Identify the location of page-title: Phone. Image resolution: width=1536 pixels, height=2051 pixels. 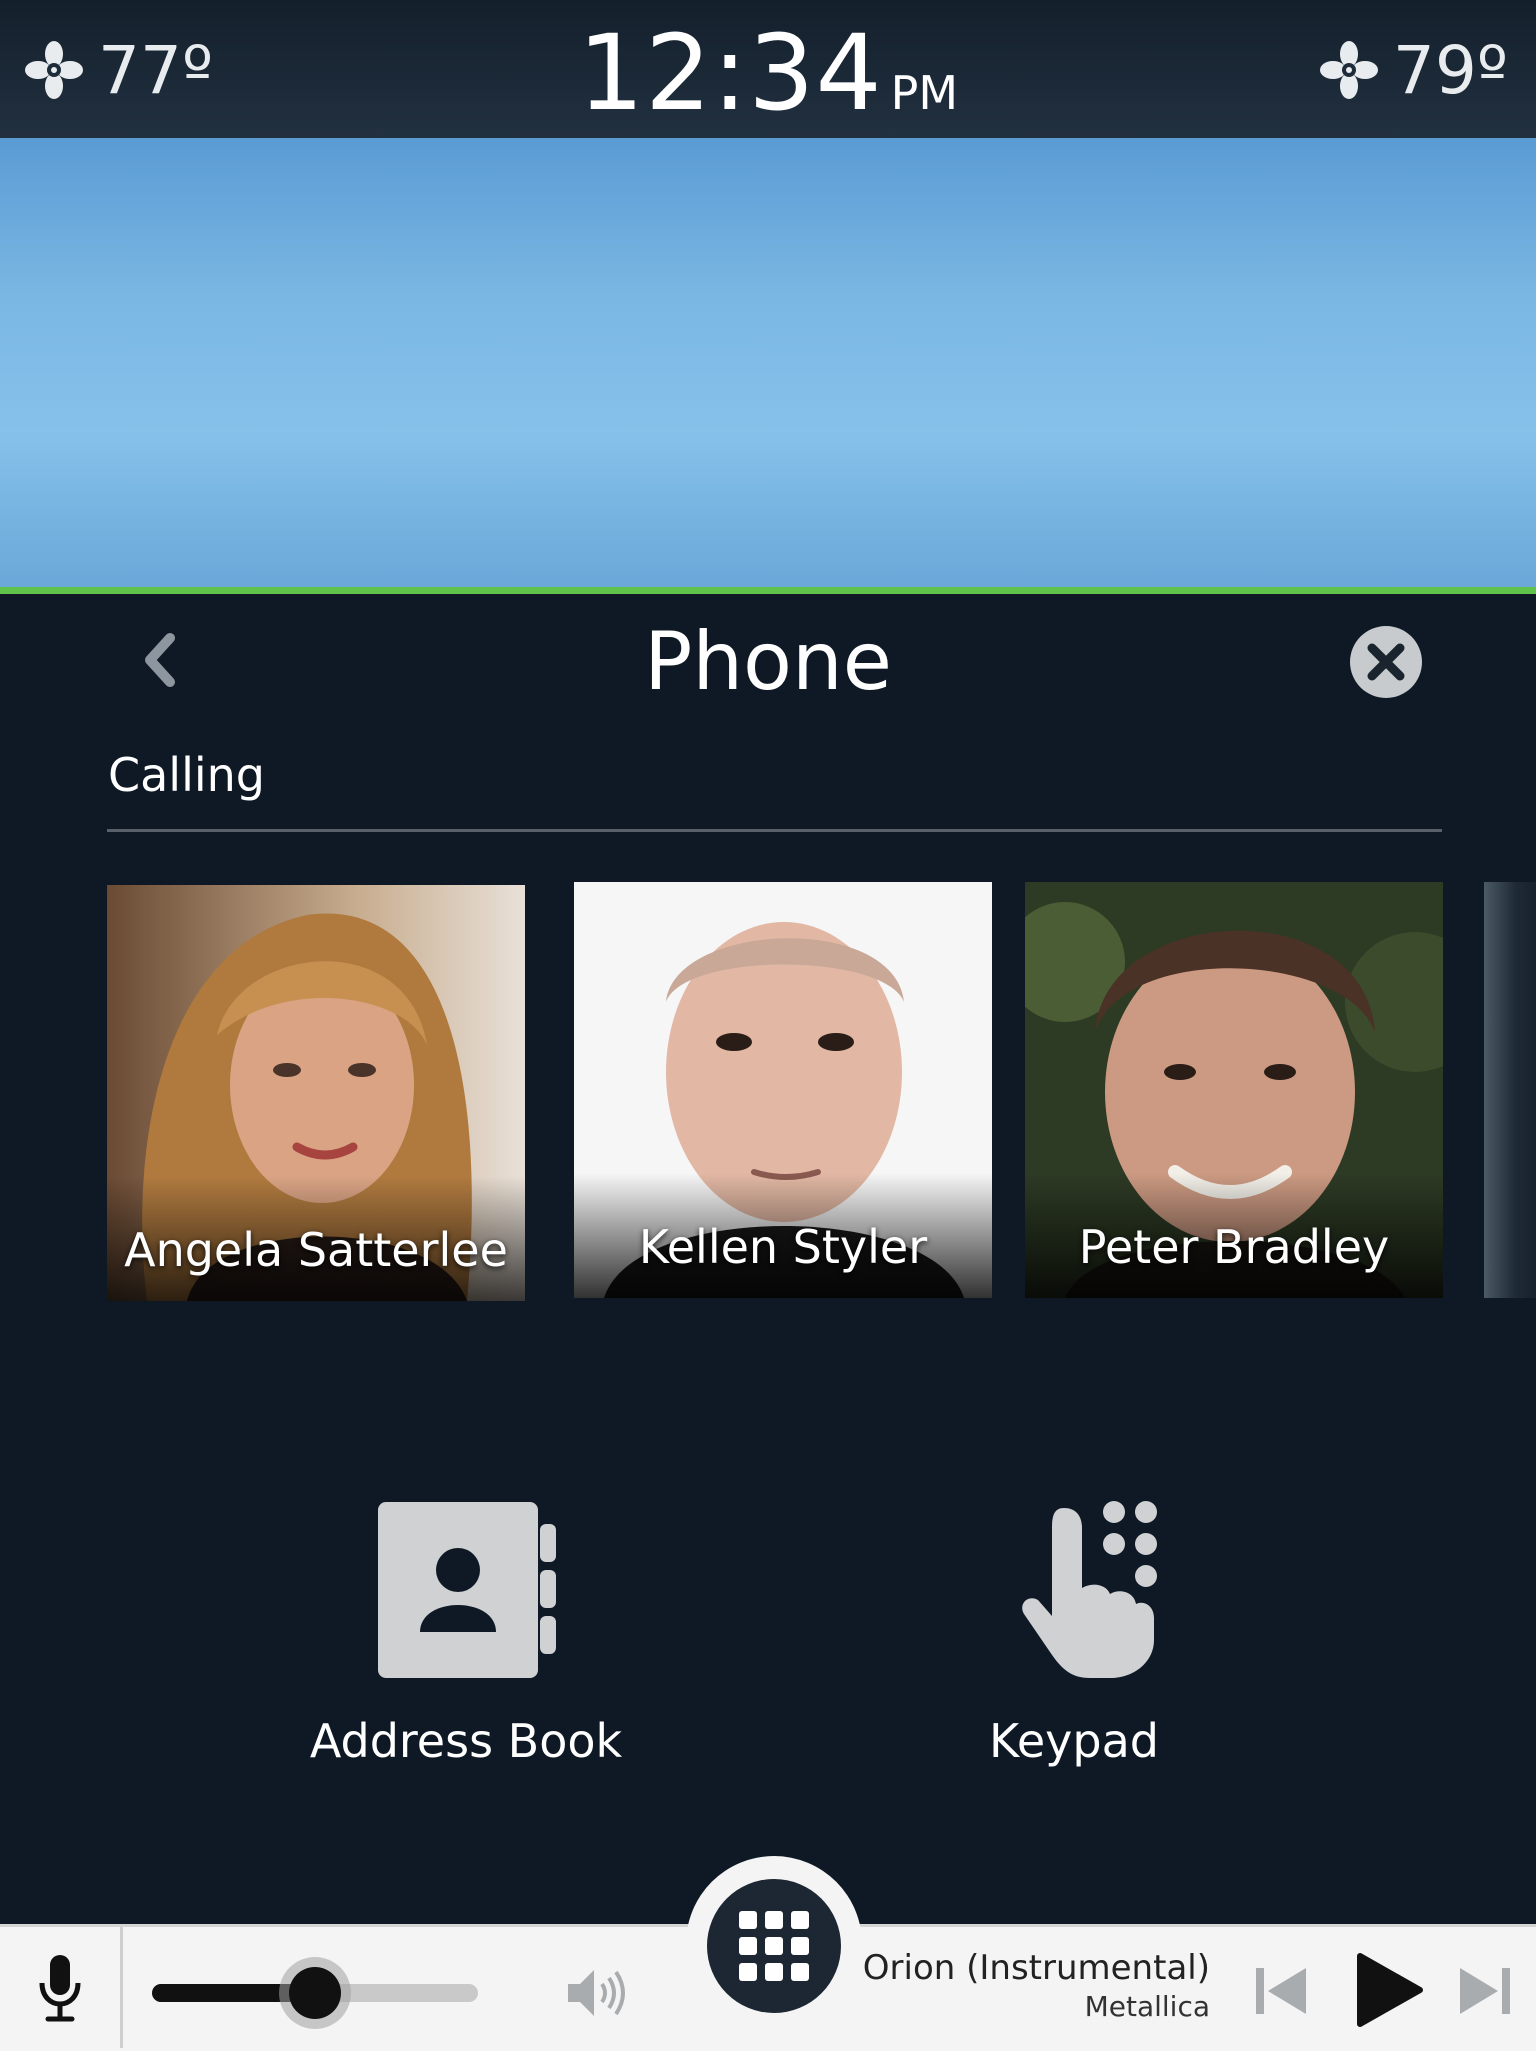
(768, 661).